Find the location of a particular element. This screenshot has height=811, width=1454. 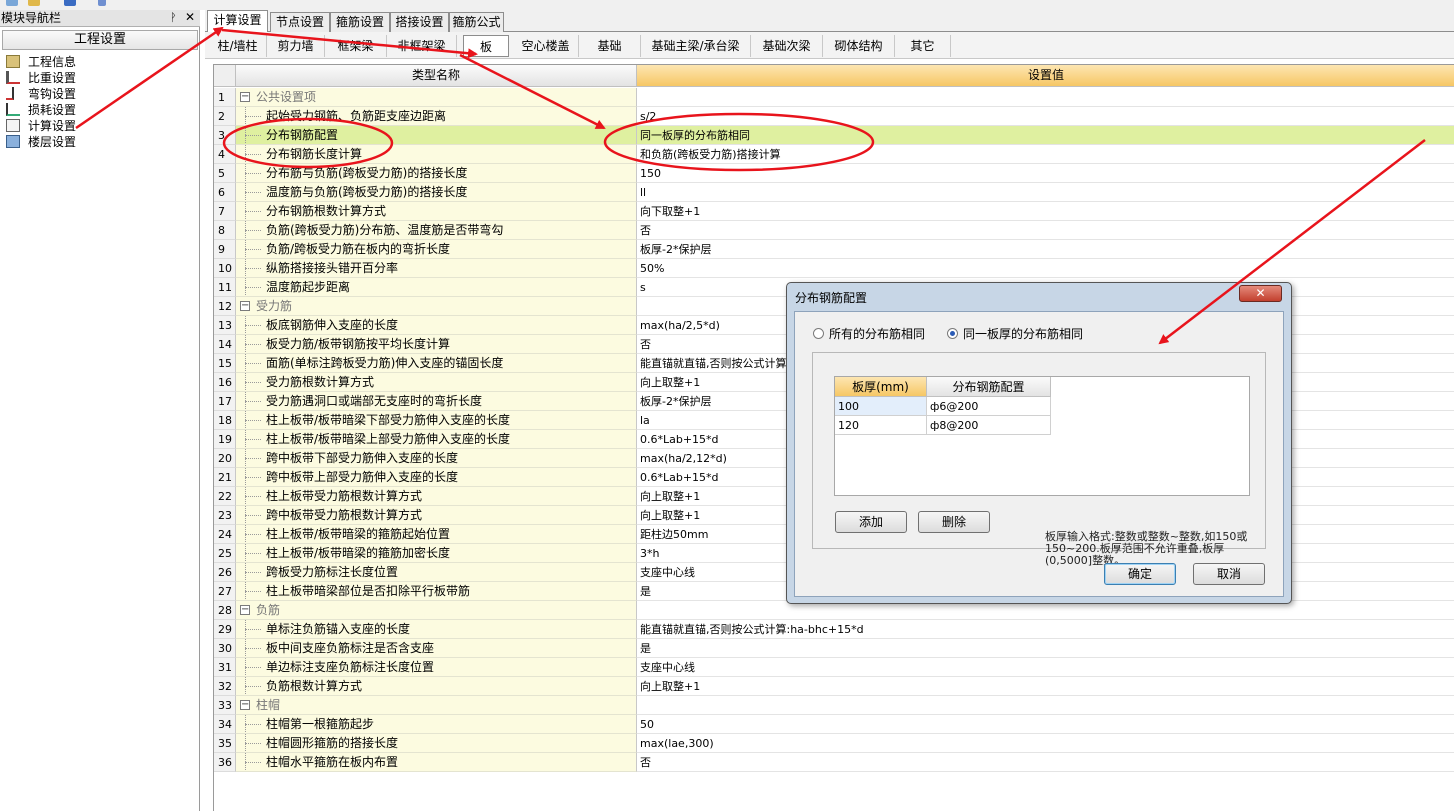

delete-button: 删除 is located at coordinates (954, 522).